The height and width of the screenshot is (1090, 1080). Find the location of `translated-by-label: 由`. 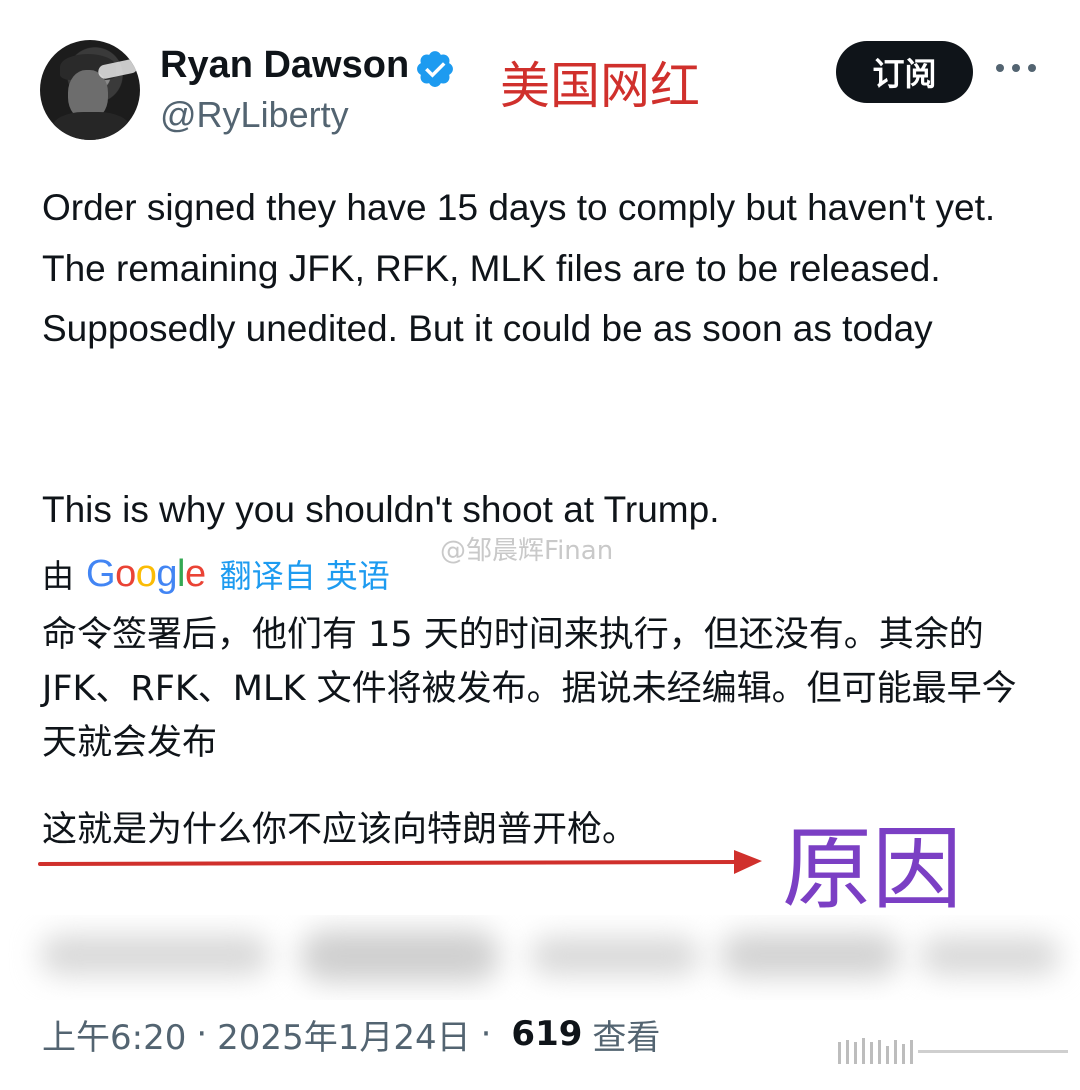

translated-by-label: 由 is located at coordinates (58, 576).